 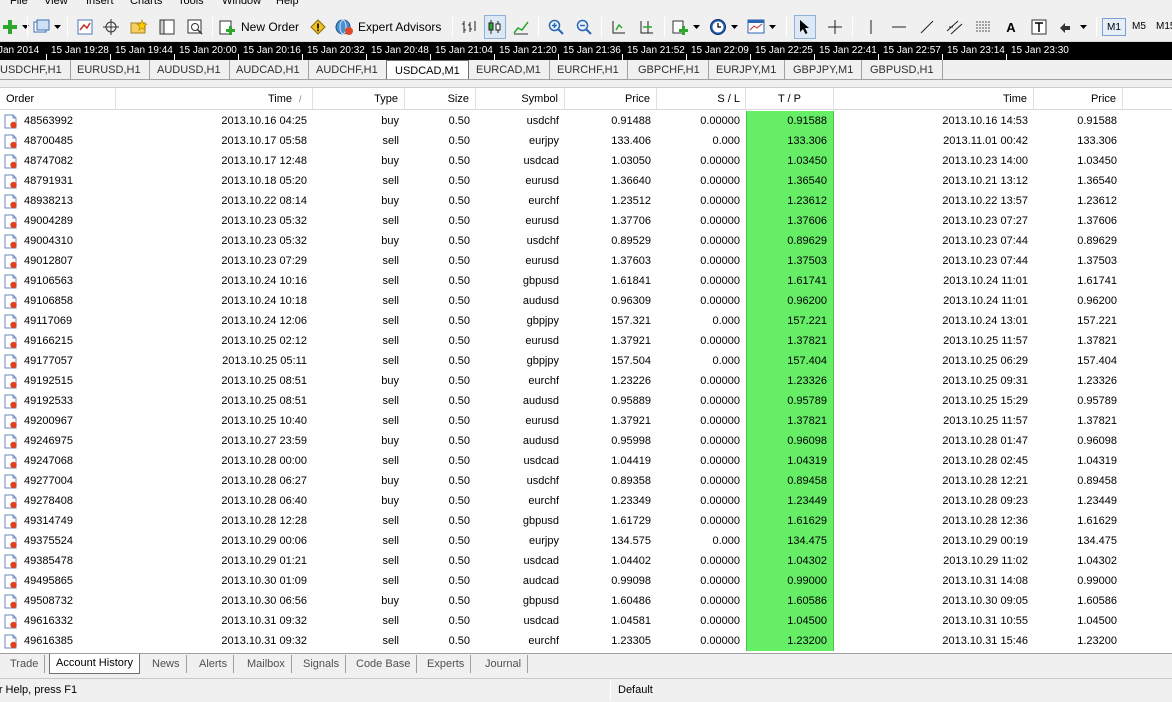 What do you see at coordinates (42, 27) in the screenshot?
I see `profiles-button` at bounding box center [42, 27].